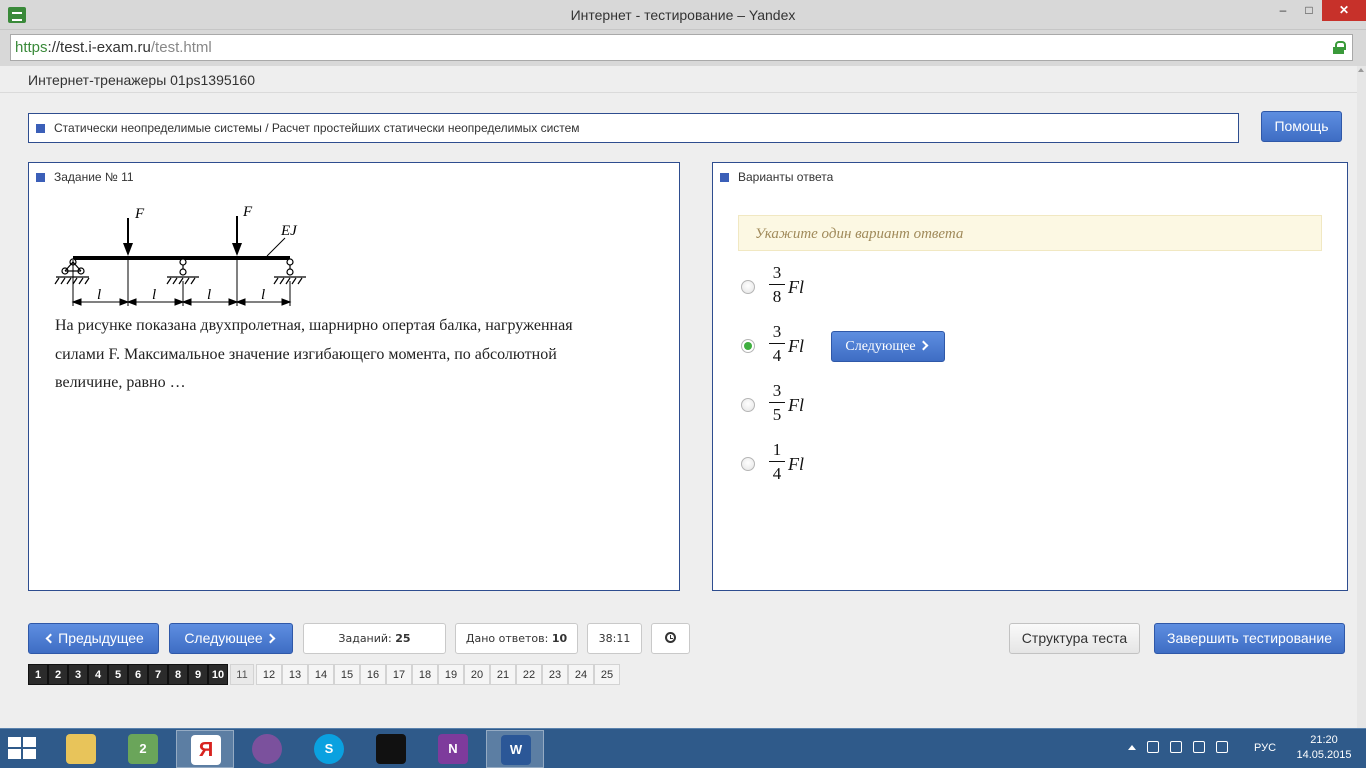 Image resolution: width=1366 pixels, height=768 pixels. What do you see at coordinates (777, 449) in the screenshot?
I see `numerator: 1` at bounding box center [777, 449].